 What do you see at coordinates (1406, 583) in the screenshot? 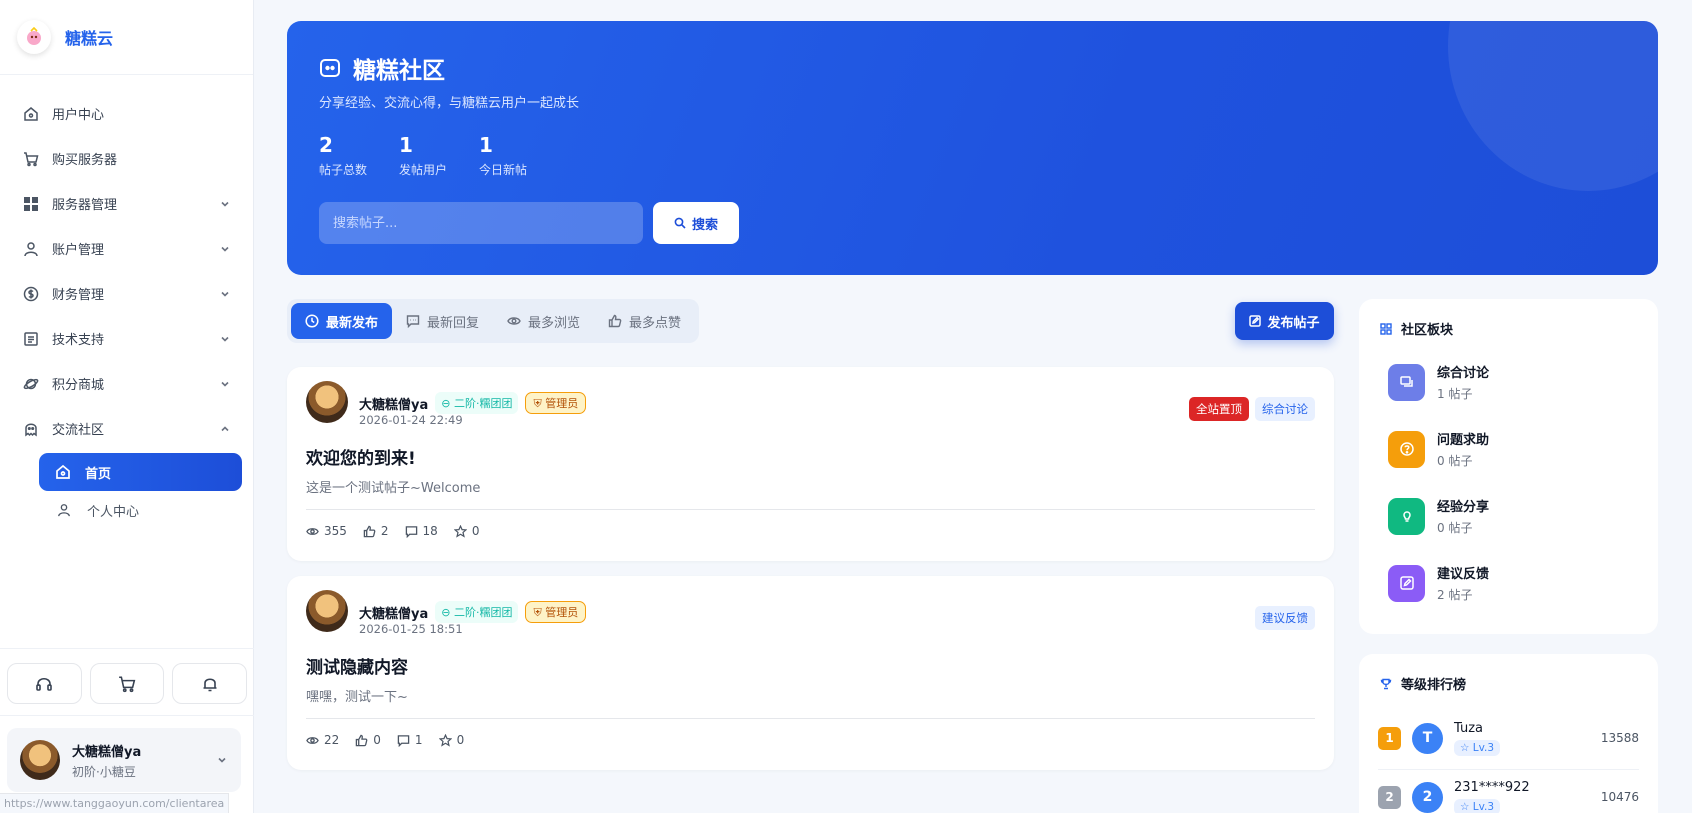
I see `edit-icon` at bounding box center [1406, 583].